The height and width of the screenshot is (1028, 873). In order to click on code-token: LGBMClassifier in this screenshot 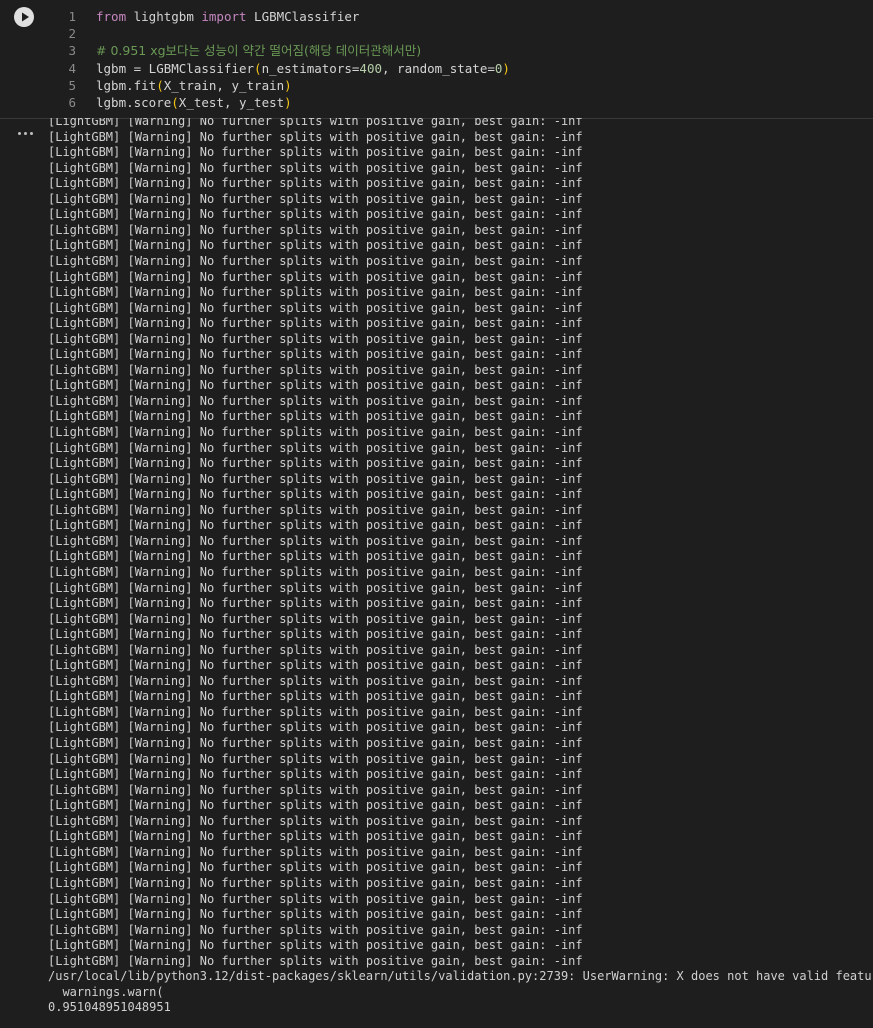, I will do `click(303, 16)`.